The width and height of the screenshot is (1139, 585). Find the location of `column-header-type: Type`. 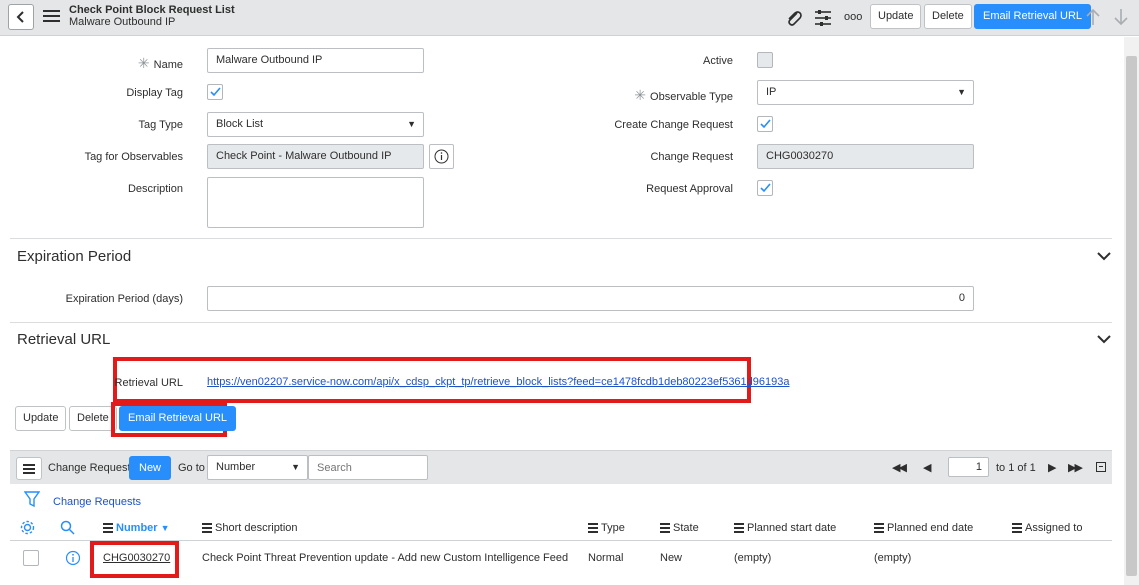

column-header-type: Type is located at coordinates (606, 528).